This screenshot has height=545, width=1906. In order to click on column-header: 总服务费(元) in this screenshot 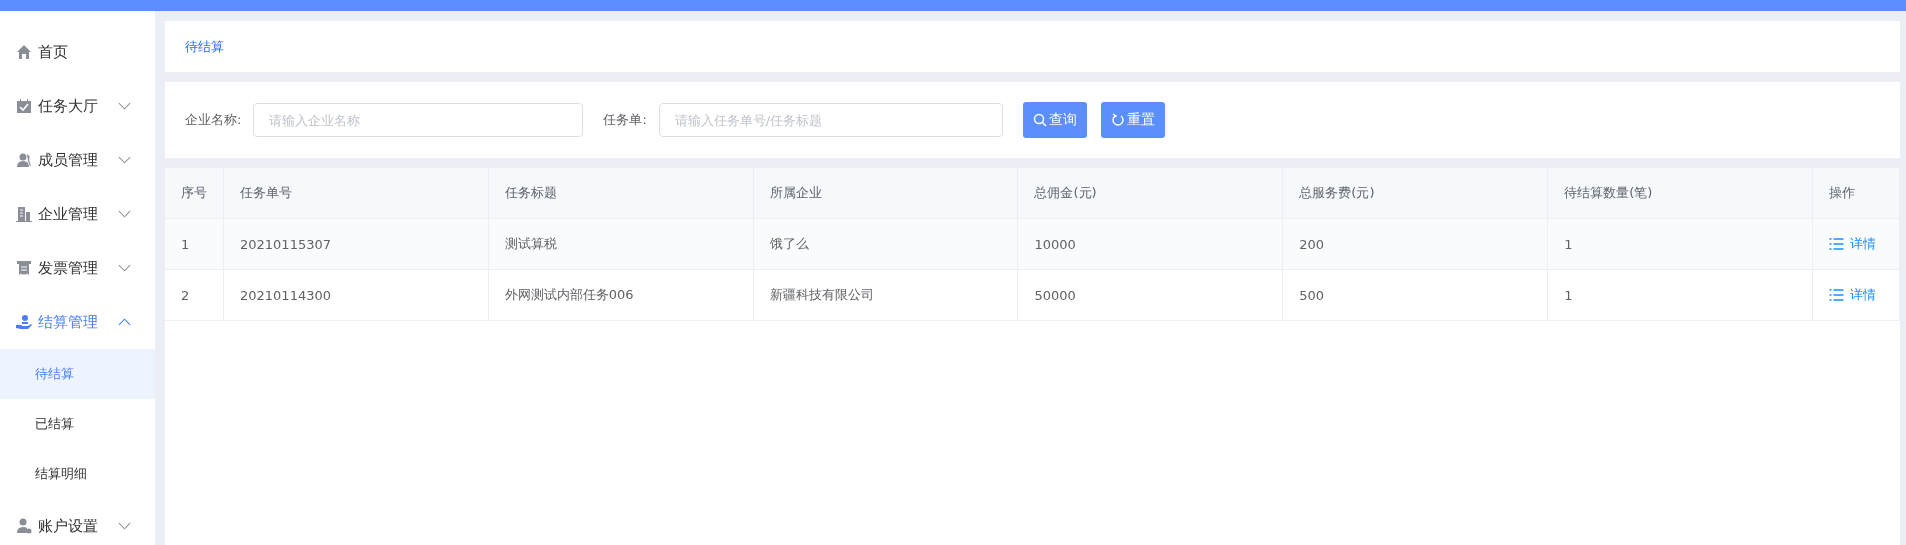, I will do `click(1415, 193)`.